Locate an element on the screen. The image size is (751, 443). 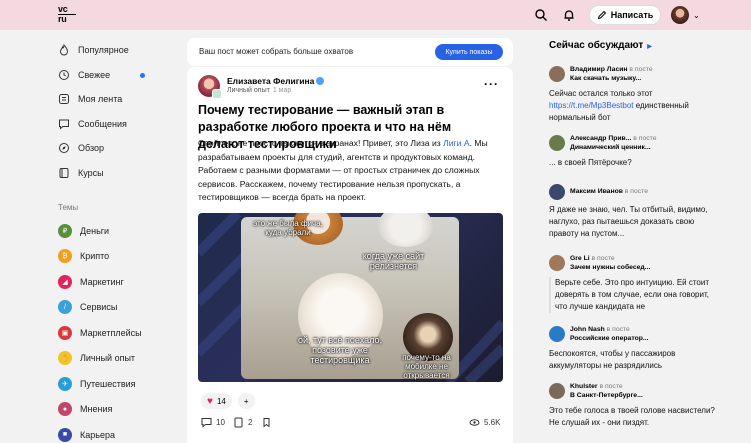
add-reaction-label: + is located at coordinates (246, 401).